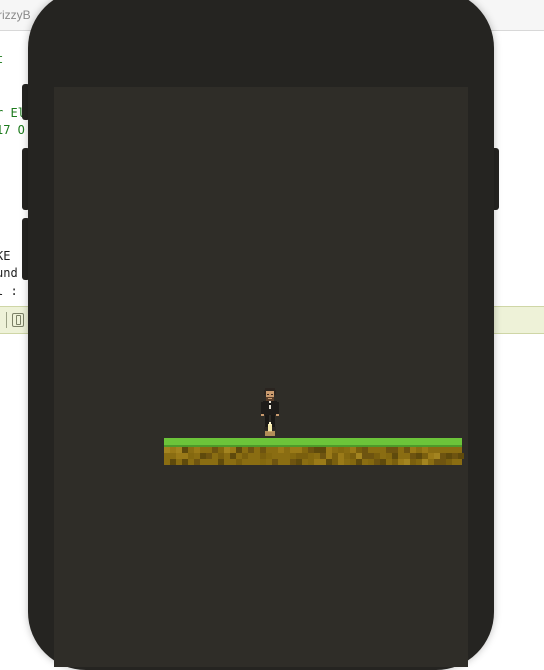 The height and width of the screenshot is (670, 544). What do you see at coordinates (5, 256) in the screenshot?
I see `code-line: KE` at bounding box center [5, 256].